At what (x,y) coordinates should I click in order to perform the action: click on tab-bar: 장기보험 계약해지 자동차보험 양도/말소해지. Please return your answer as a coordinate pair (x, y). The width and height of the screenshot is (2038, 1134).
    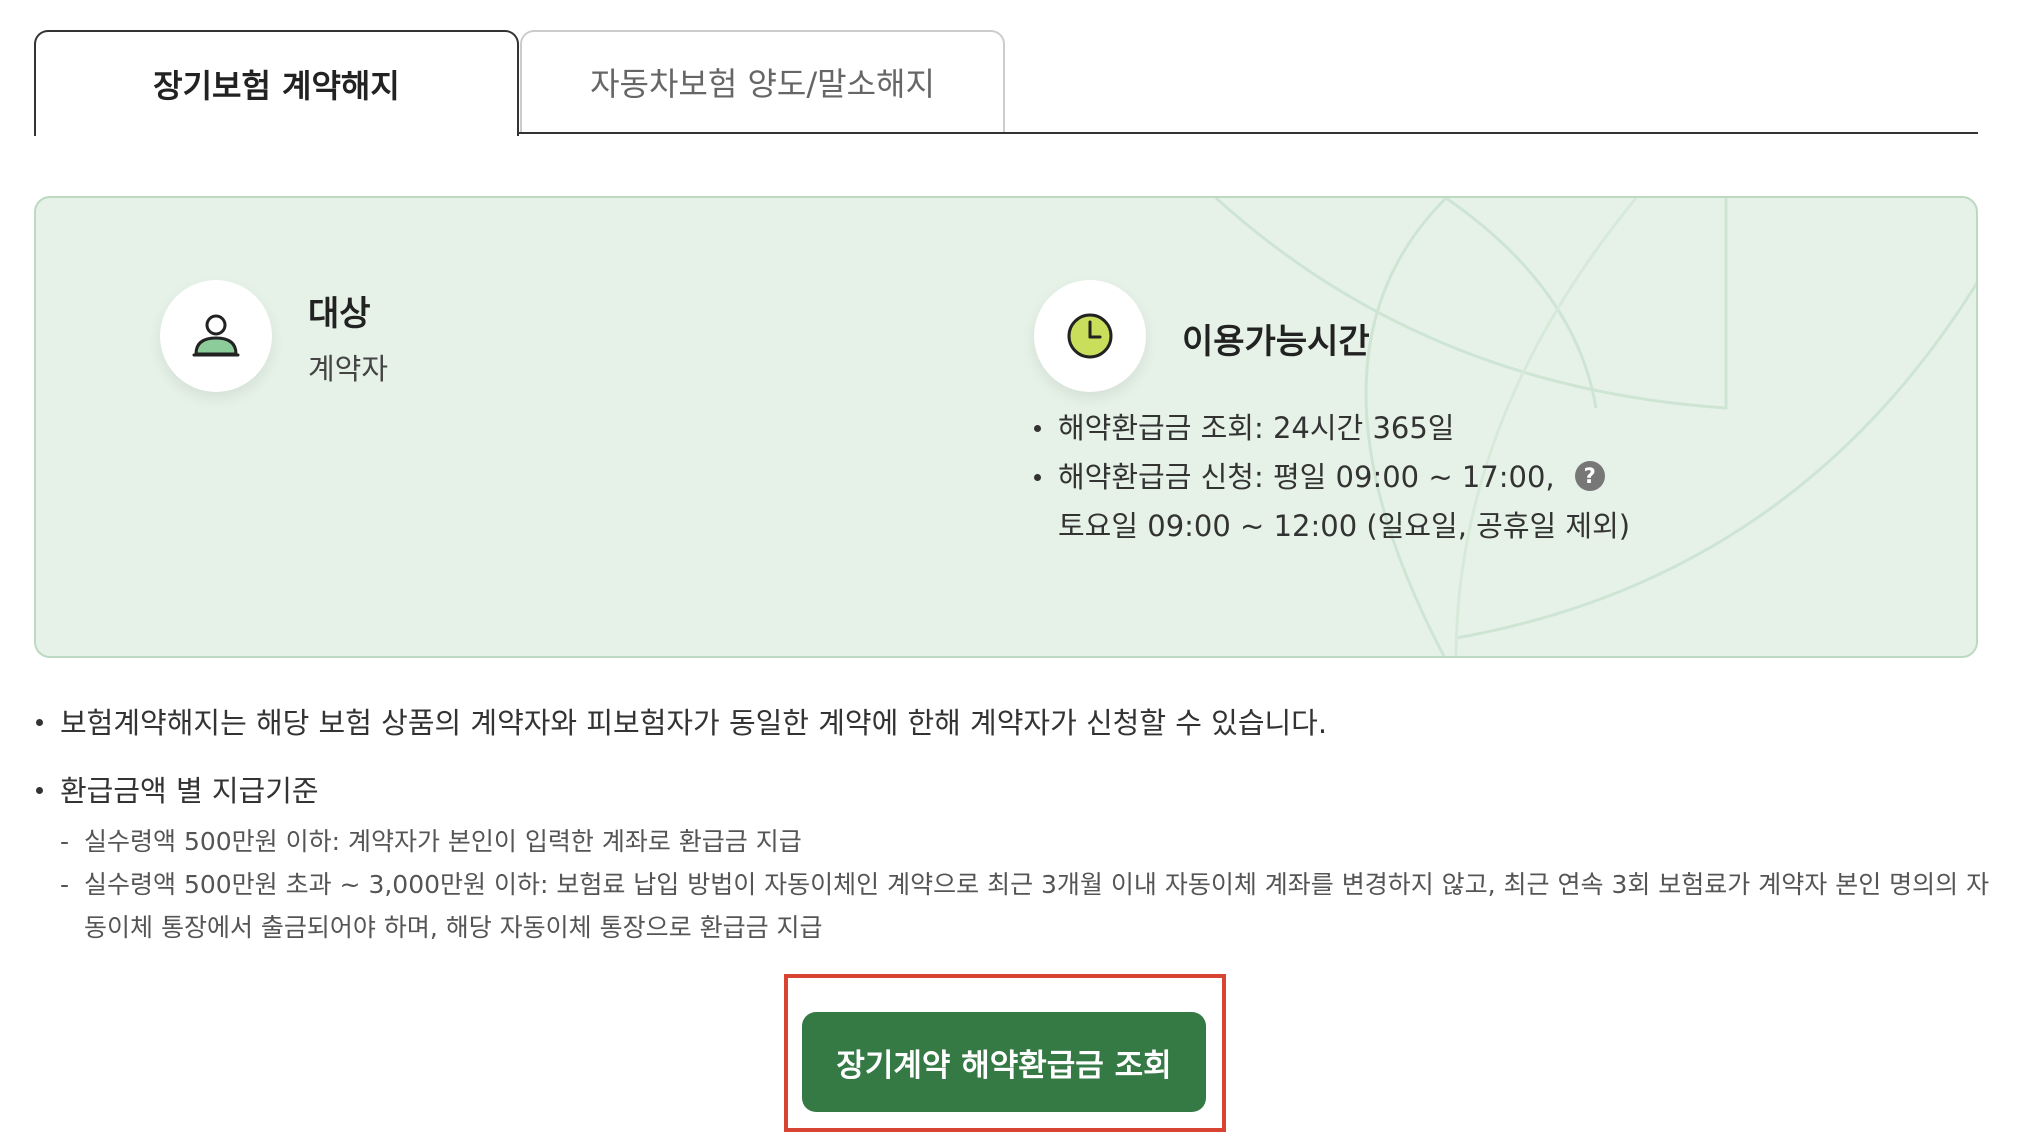
    Looking at the image, I should click on (1006, 83).